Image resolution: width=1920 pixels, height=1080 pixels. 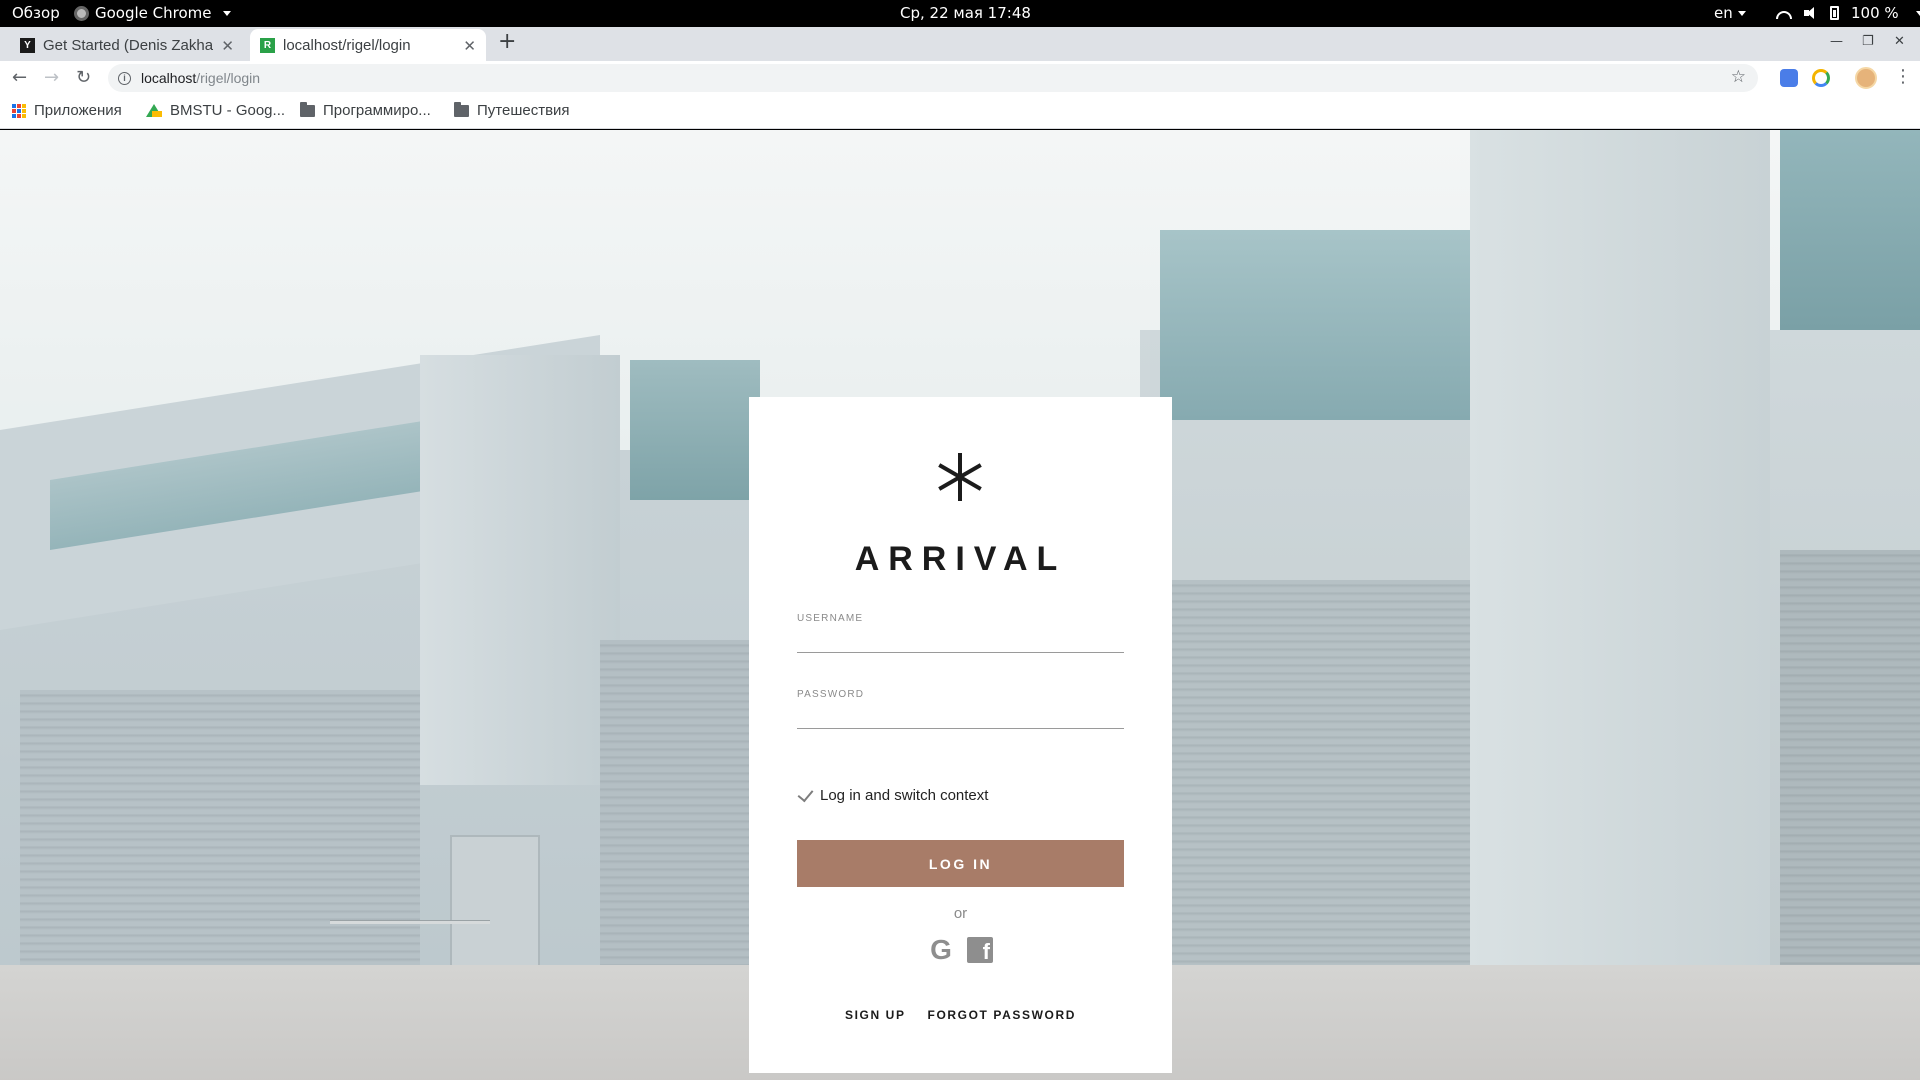 What do you see at coordinates (1789, 78) in the screenshot?
I see `translate-extension-icon` at bounding box center [1789, 78].